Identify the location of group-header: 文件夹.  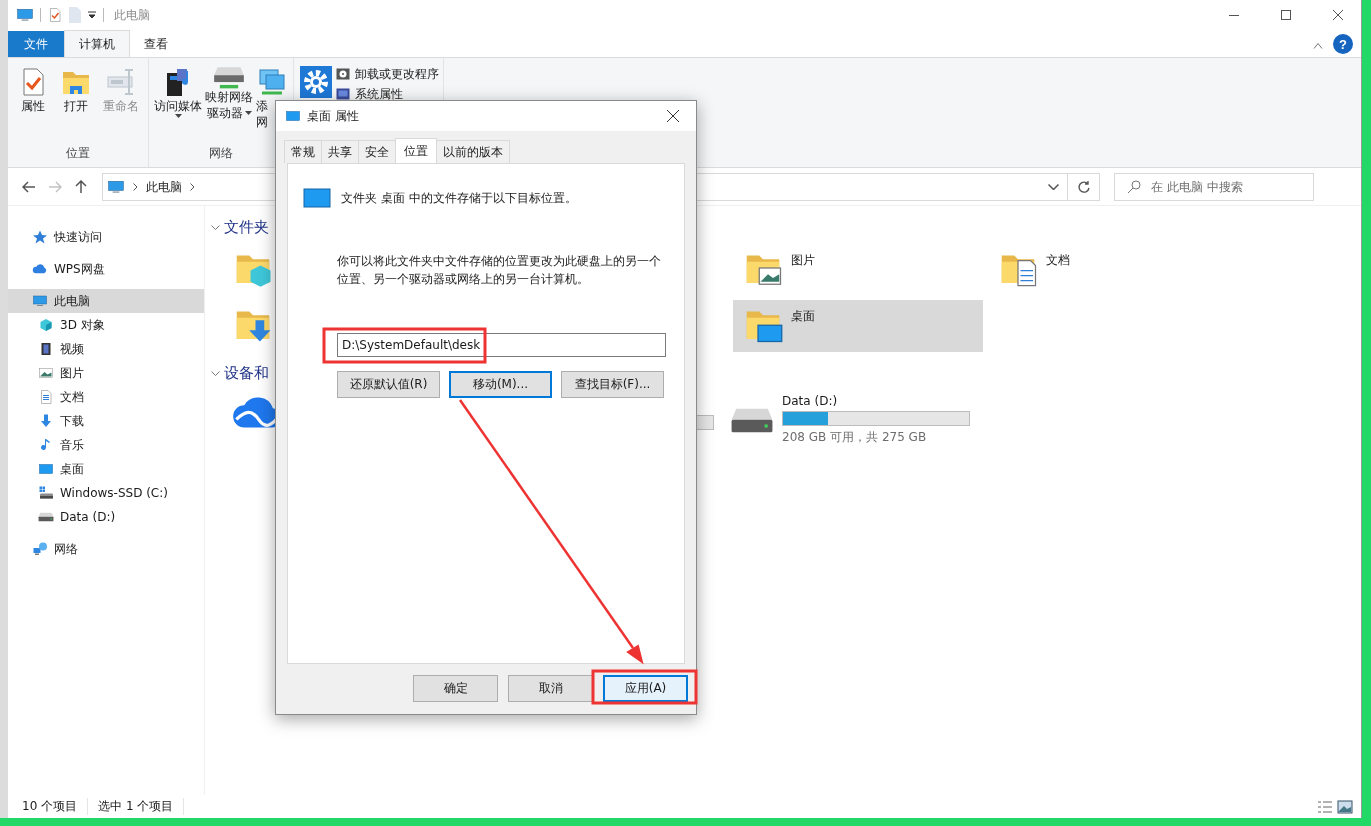
(246, 227).